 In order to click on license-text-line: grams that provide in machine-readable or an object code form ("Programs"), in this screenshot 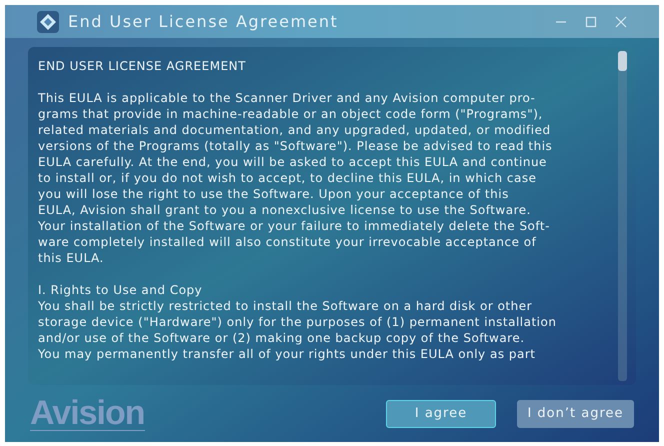, I will do `click(290, 114)`.